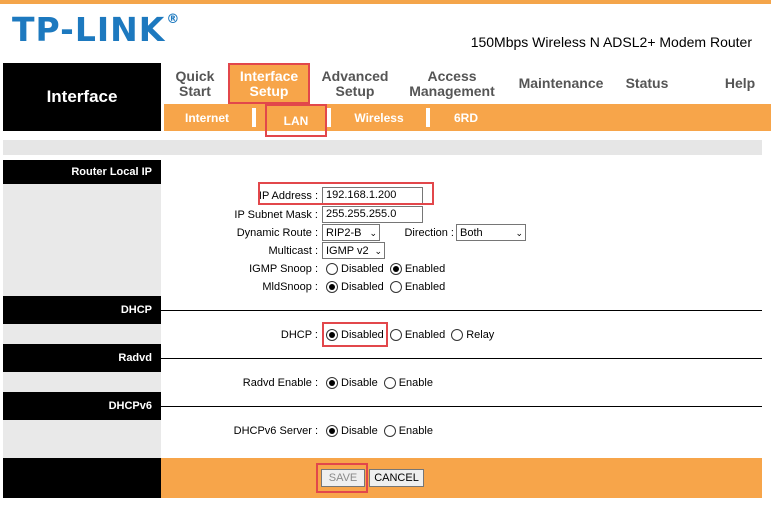  Describe the element at coordinates (332, 269) in the screenshot. I see `igmp-snoop-disabled-radio` at that location.